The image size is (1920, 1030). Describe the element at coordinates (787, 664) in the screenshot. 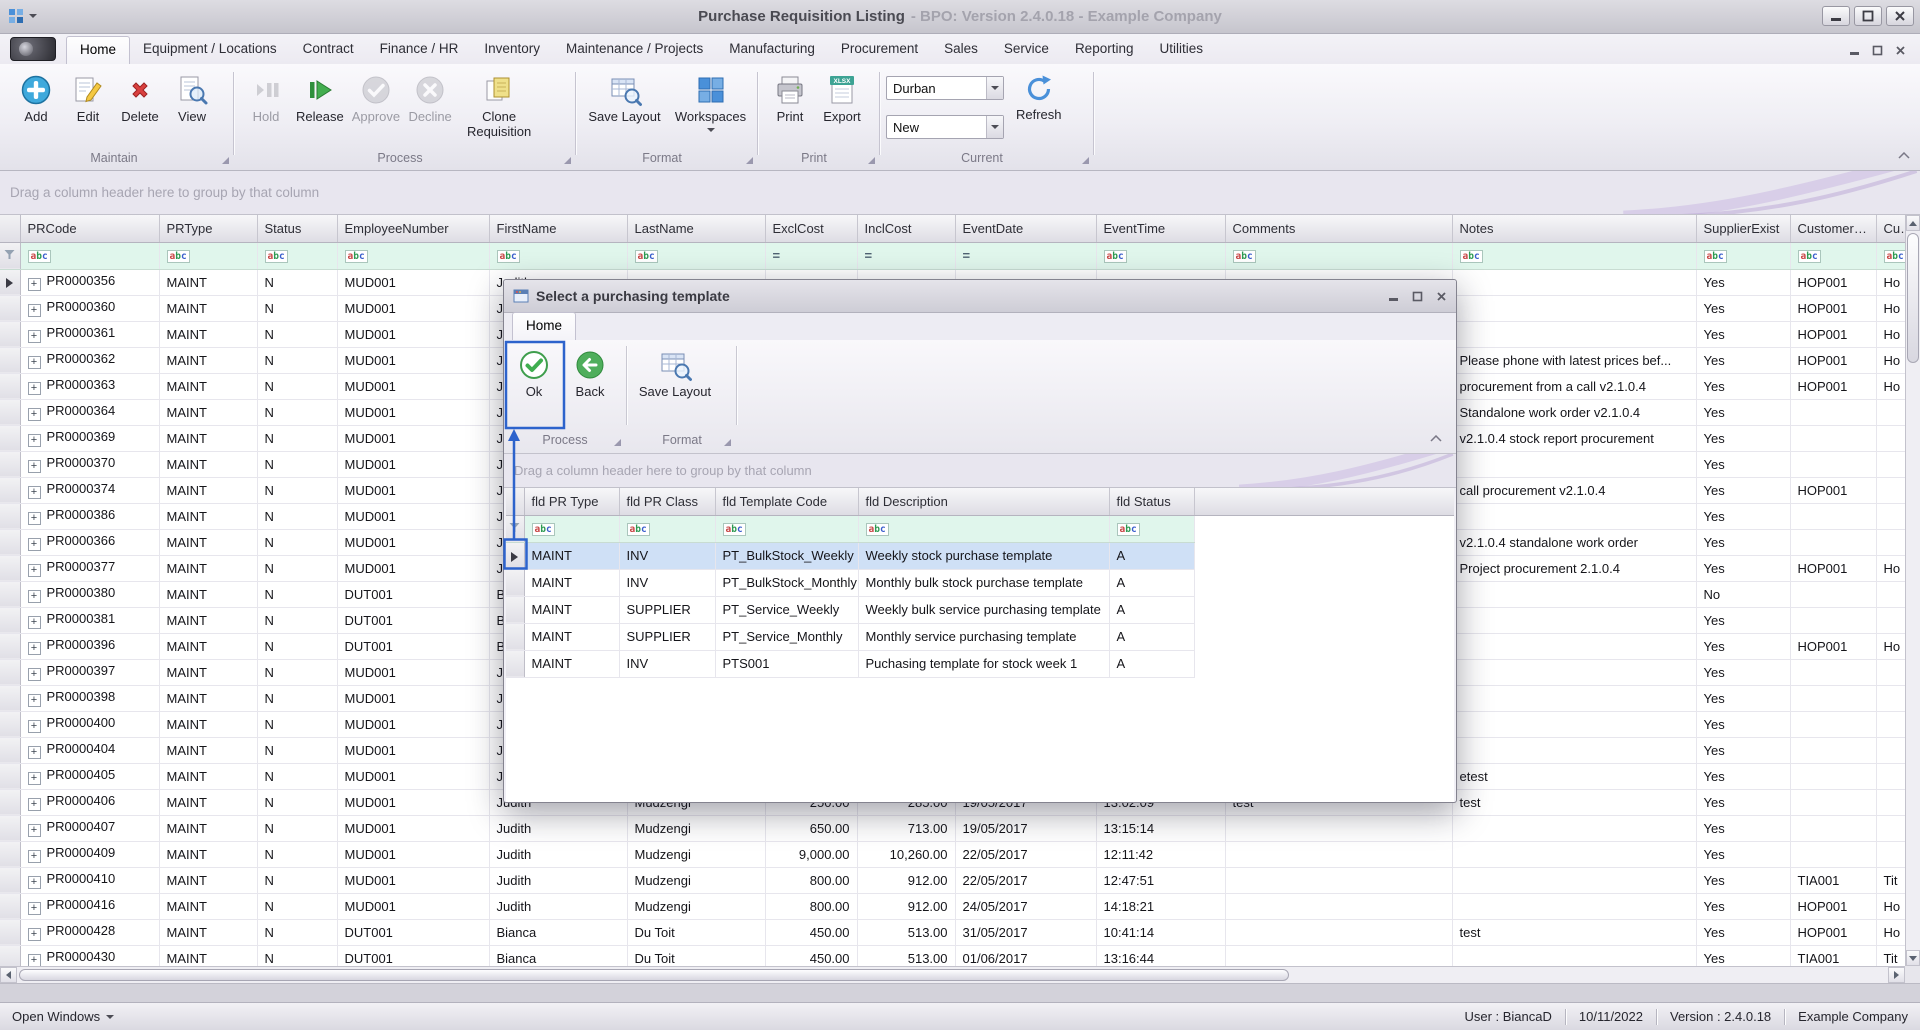

I see `cell: PTS001` at that location.